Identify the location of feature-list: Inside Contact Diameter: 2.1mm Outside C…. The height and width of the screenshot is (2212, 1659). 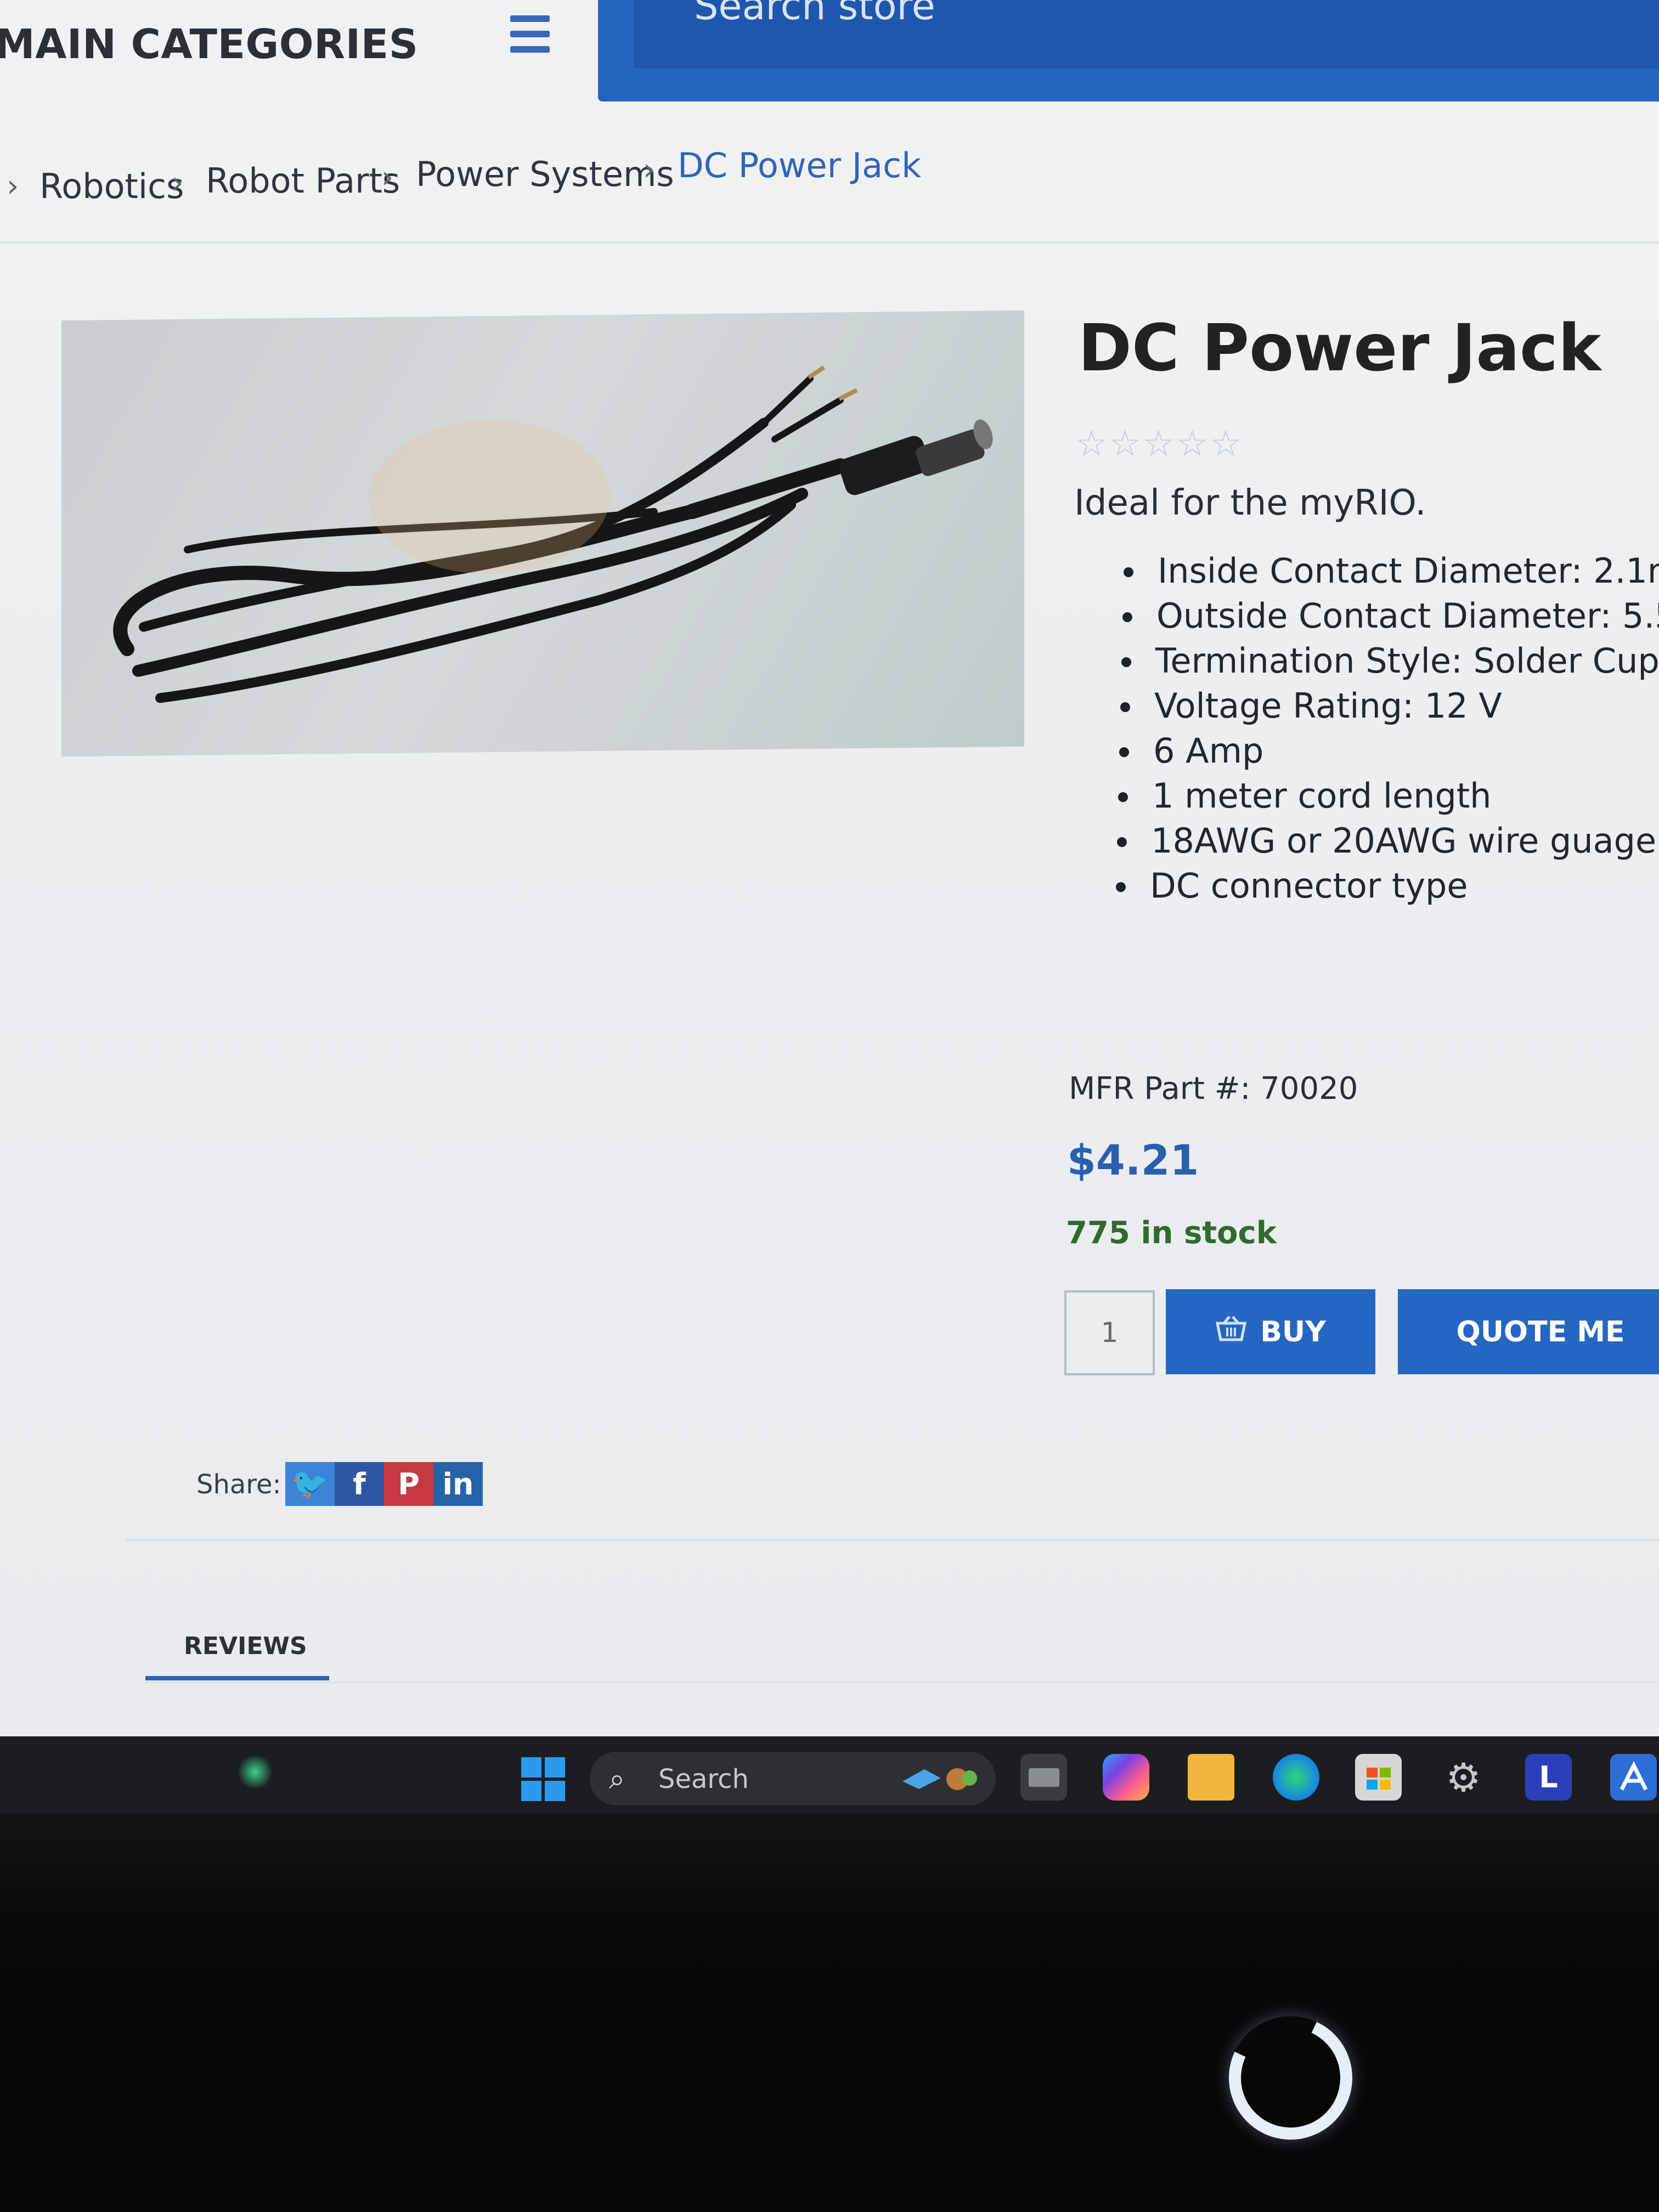
(1387, 729).